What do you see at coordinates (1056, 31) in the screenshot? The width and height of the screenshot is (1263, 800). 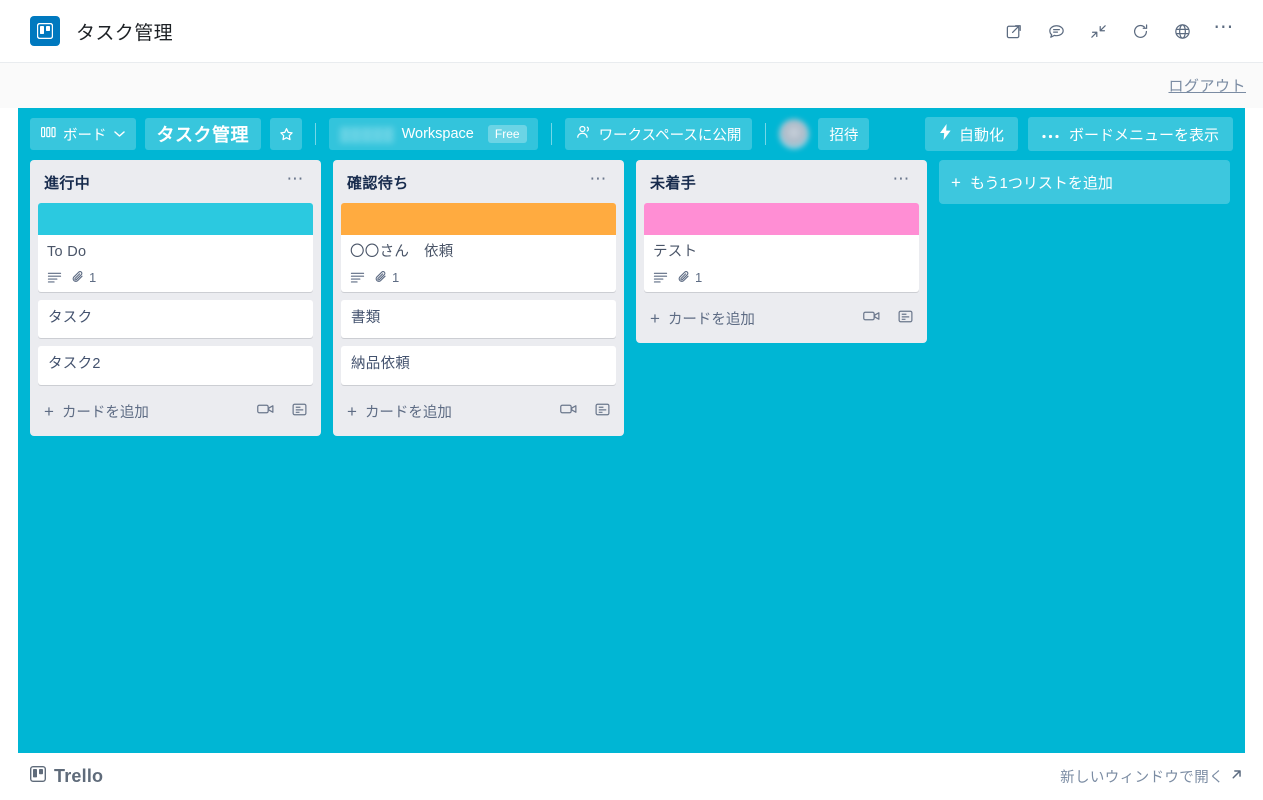 I see `comment-icon` at bounding box center [1056, 31].